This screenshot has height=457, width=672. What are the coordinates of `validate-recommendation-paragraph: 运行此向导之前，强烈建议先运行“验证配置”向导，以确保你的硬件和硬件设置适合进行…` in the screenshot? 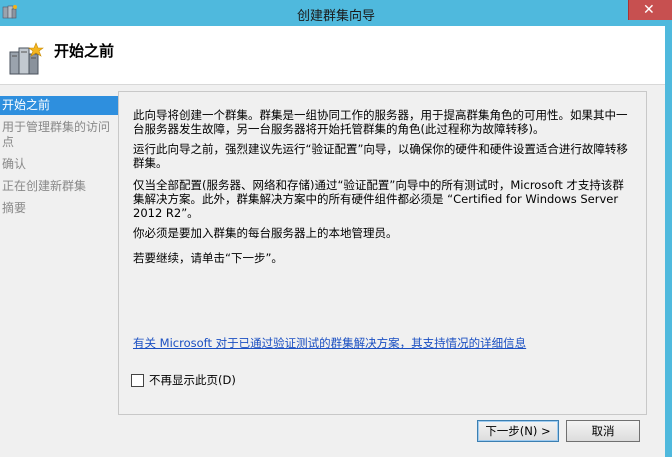 It's located at (380, 156).